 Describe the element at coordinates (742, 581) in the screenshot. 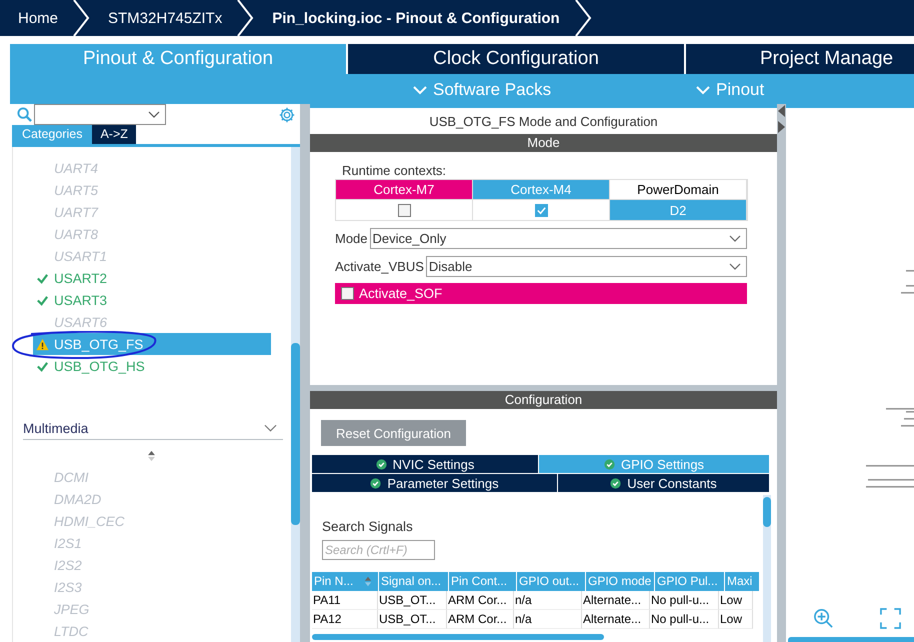

I see `column-header: Maxi` at that location.